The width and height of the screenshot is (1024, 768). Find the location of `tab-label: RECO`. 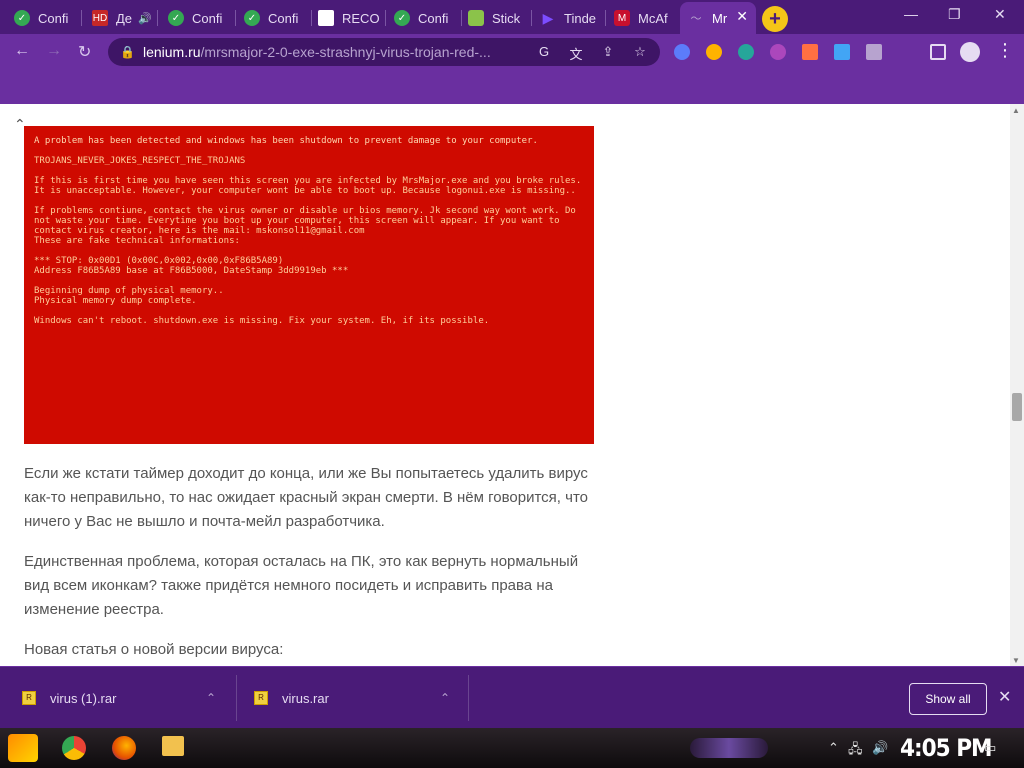

tab-label: RECO is located at coordinates (361, 18).